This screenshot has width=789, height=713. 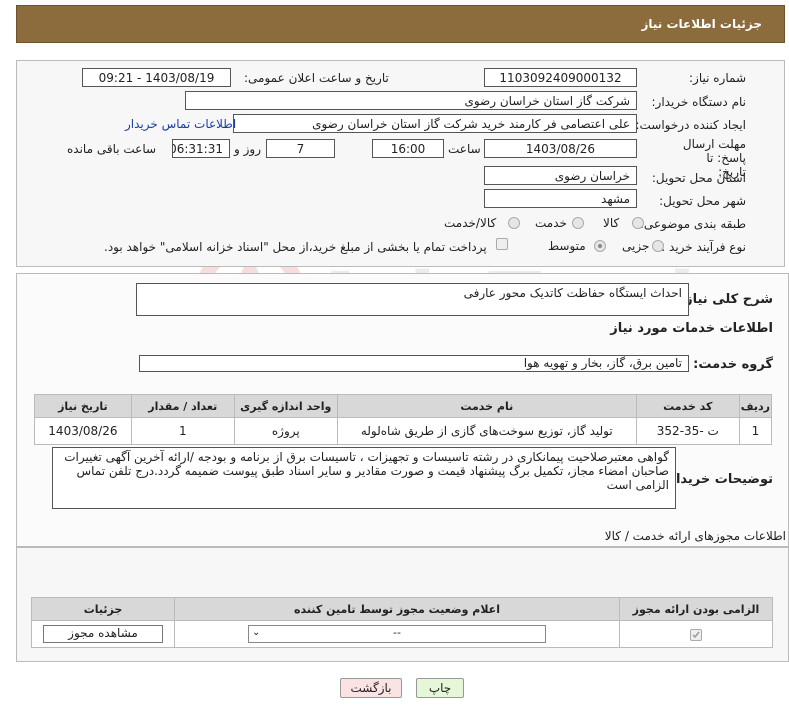 I want to click on col-name-header: نام خدمت, so click(x=486, y=406).